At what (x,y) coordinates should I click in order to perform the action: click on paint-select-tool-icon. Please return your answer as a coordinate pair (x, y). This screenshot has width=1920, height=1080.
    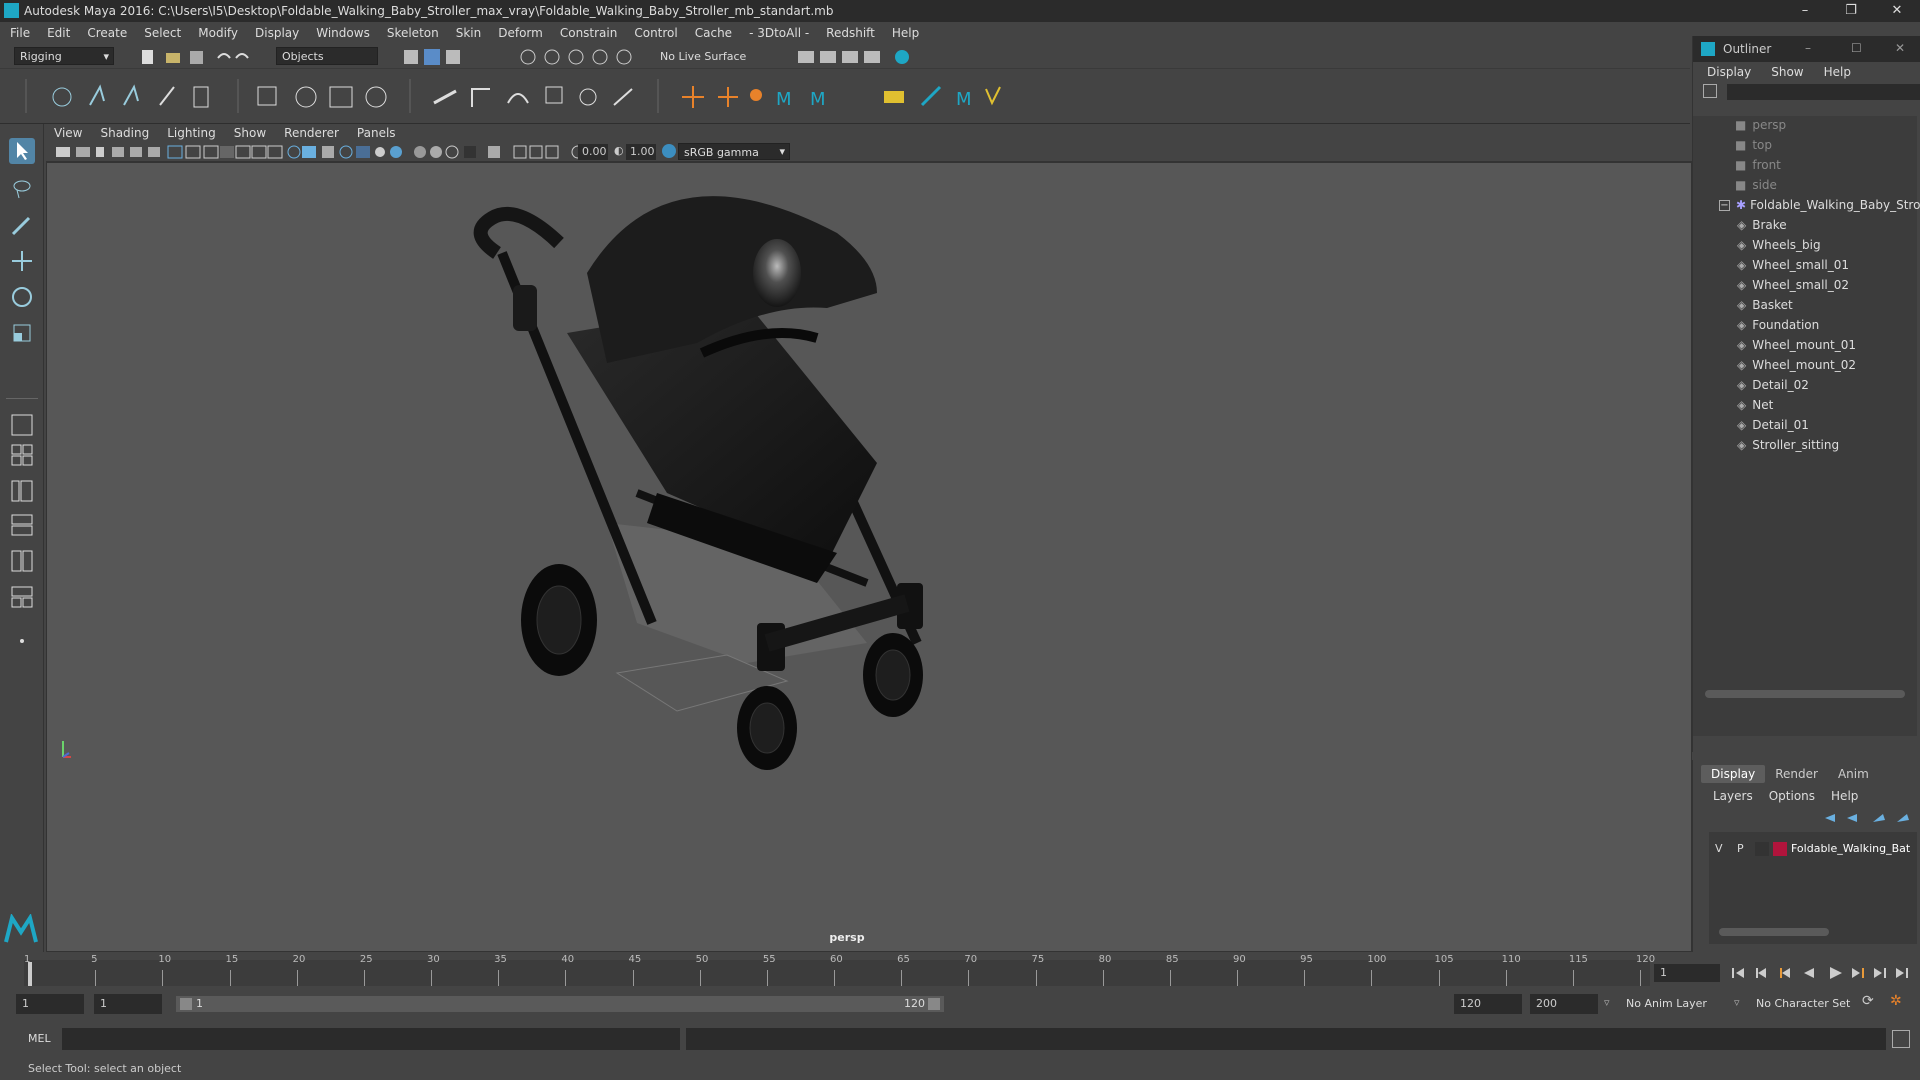
    Looking at the image, I should click on (22, 225).